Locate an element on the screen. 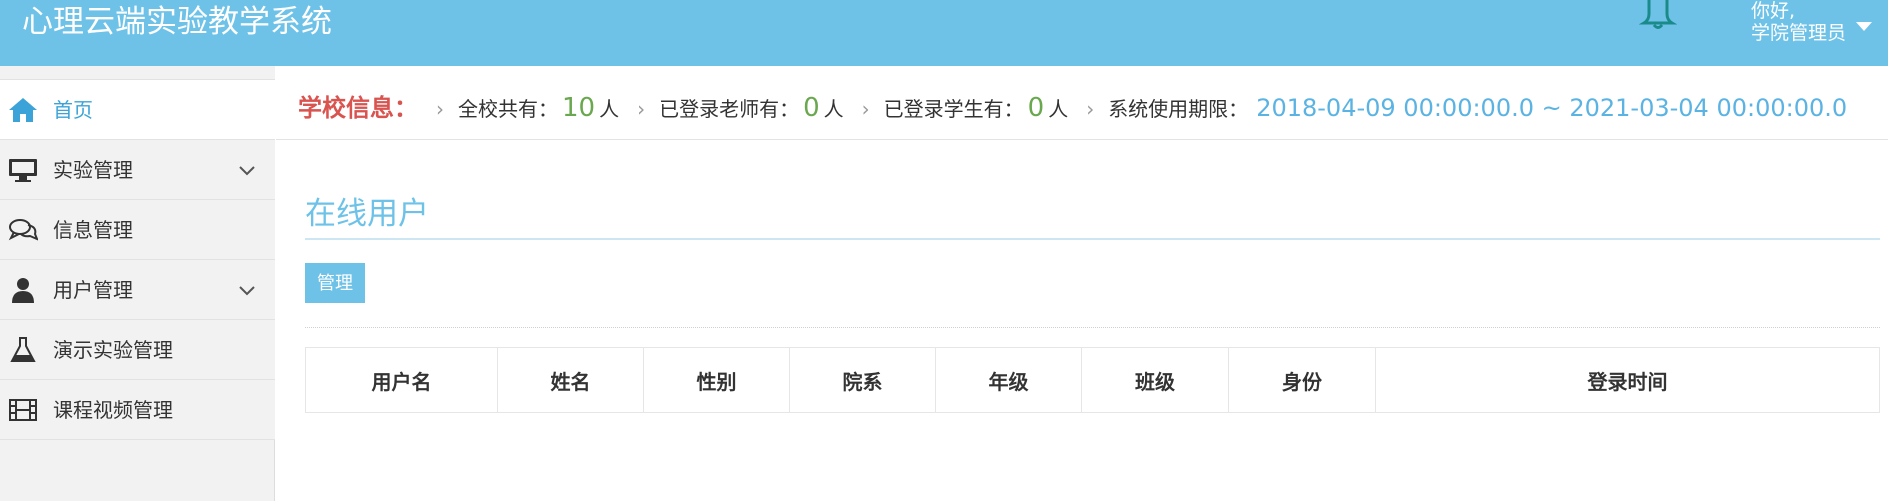 The height and width of the screenshot is (501, 1888). online-users-table: 用户名 姓名 性别 院系 年级 班级 身份 登录时间 is located at coordinates (1092, 380).